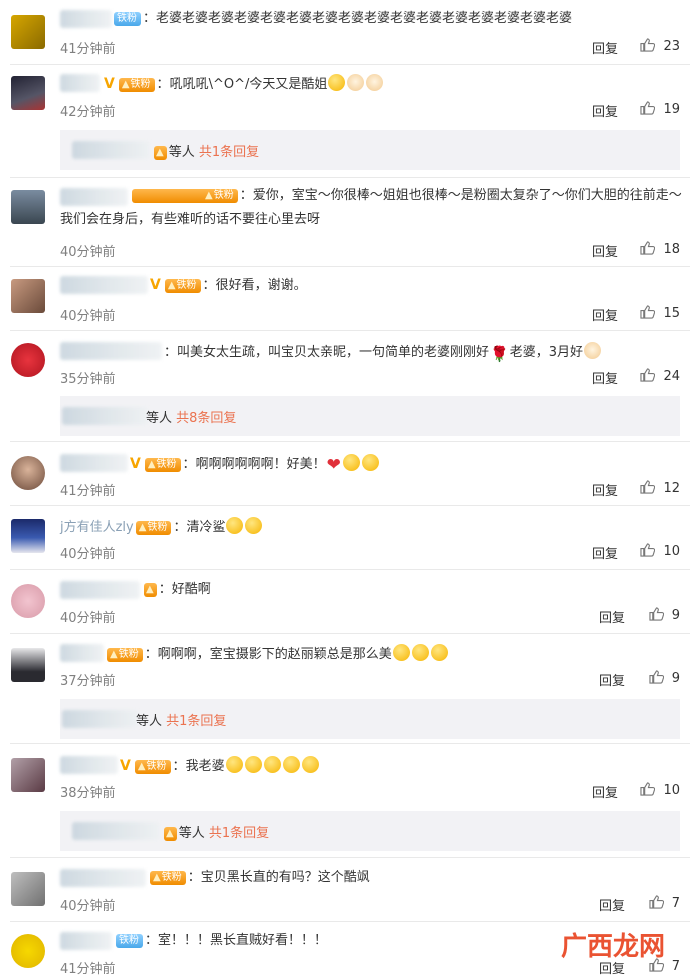 The image size is (700, 977). Describe the element at coordinates (370, 416) in the screenshot. I see `sub-replies: 等人 共8条回复` at that location.